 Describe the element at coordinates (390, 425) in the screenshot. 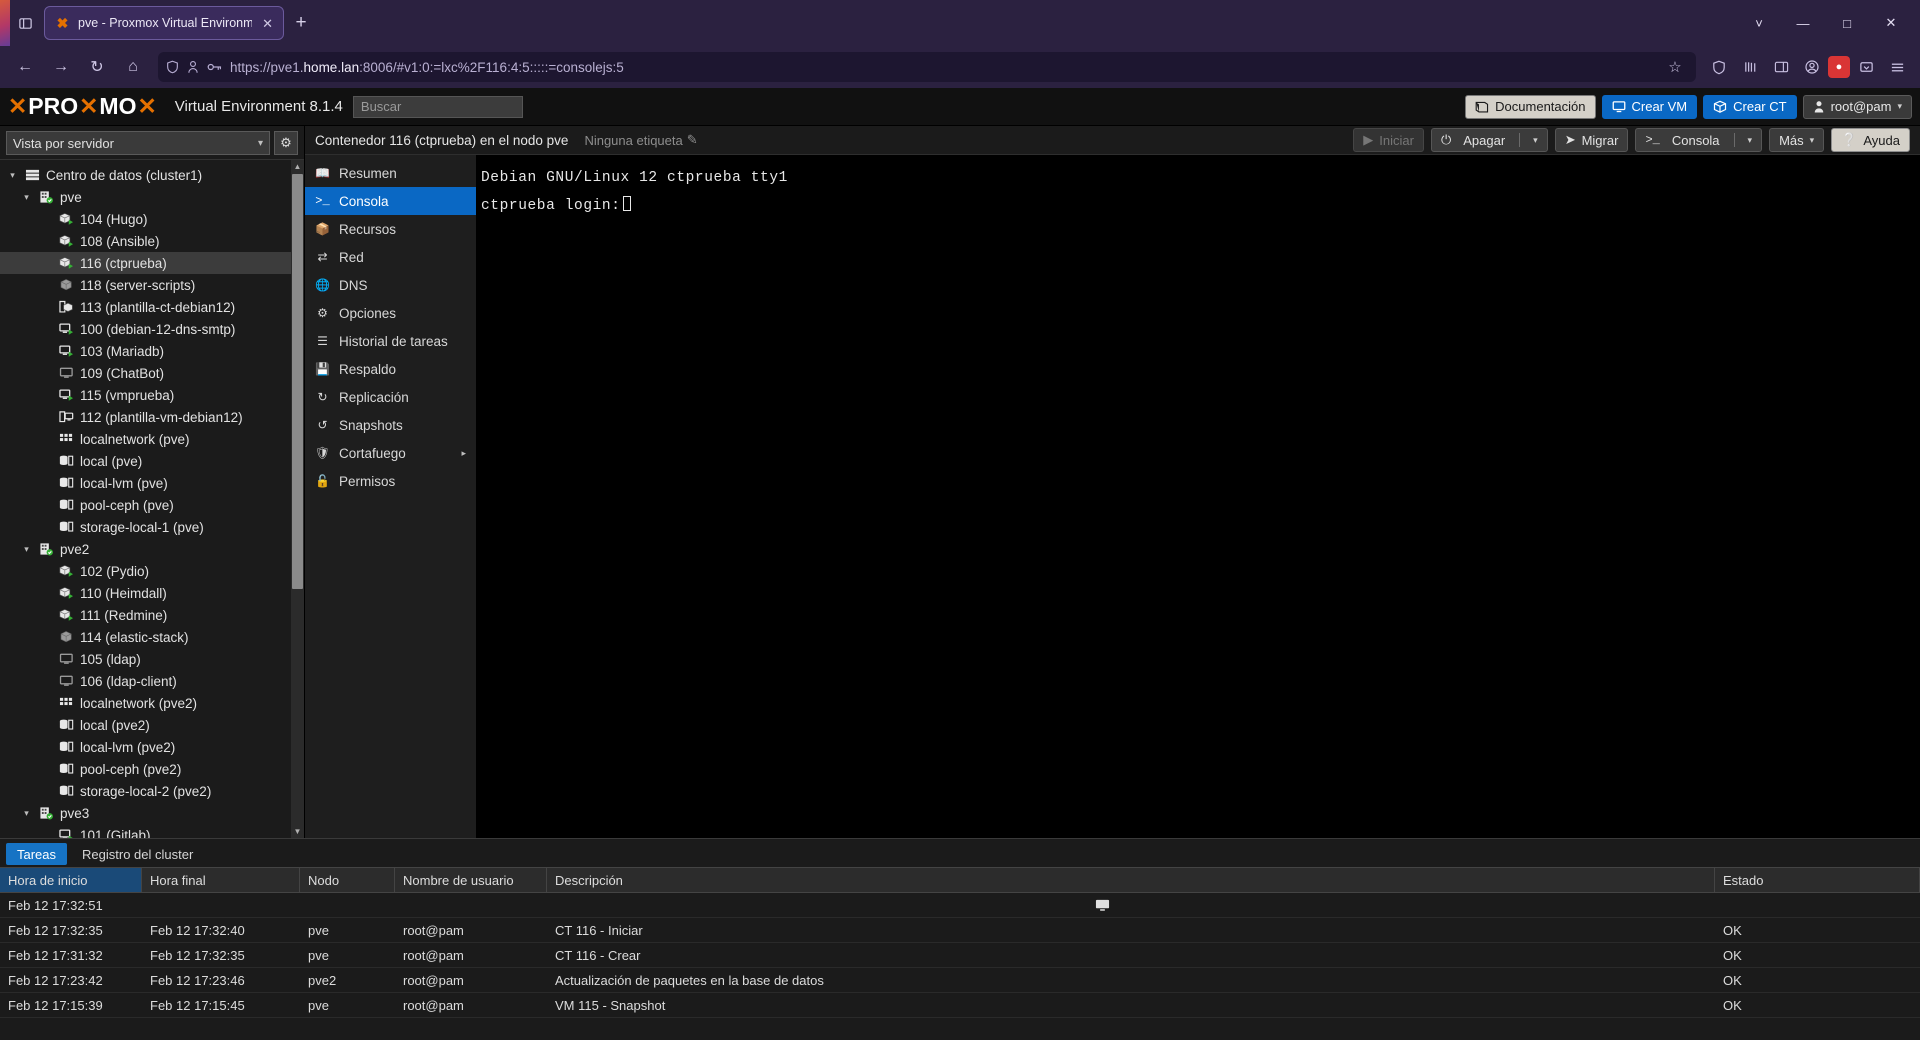

I see `menu-item-snapshots: ↺ Snapshots` at that location.